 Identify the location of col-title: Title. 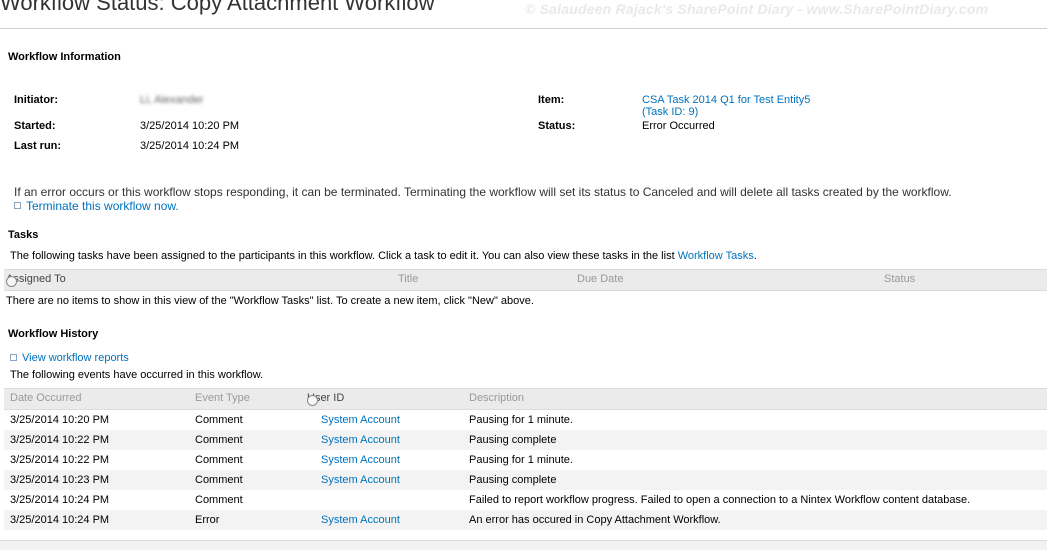
(408, 279).